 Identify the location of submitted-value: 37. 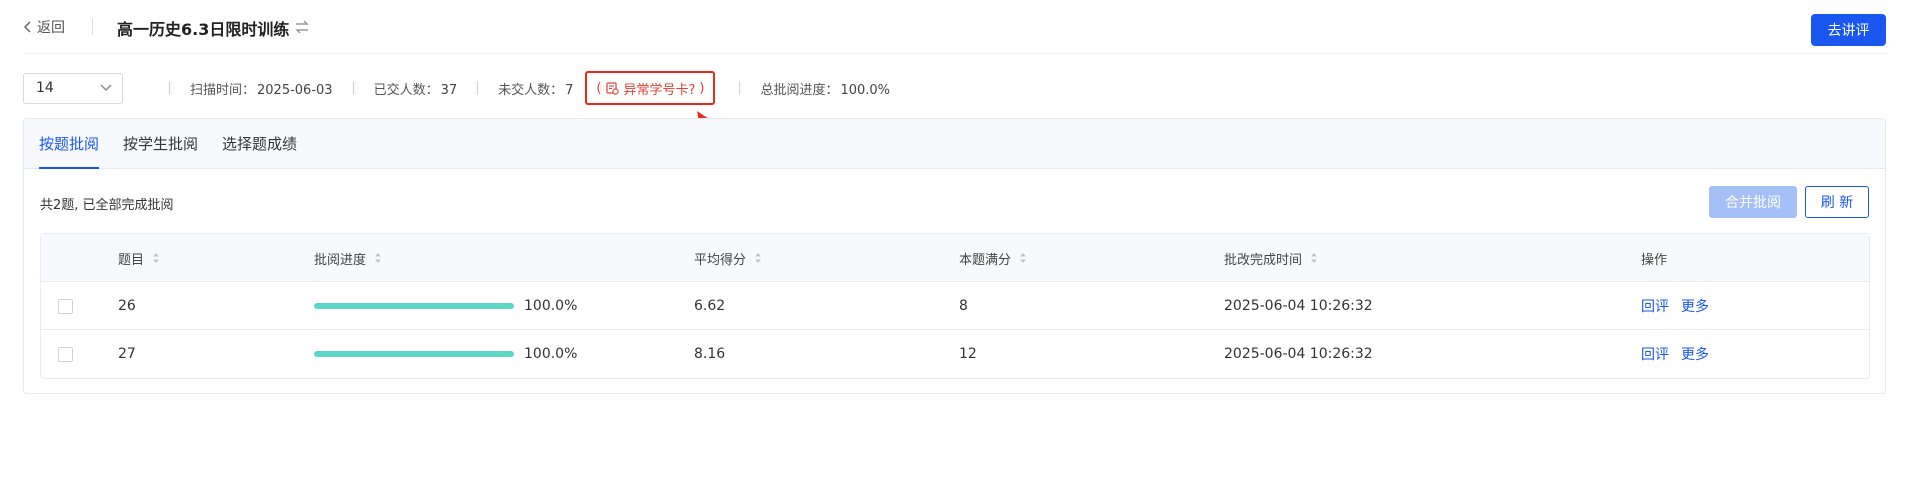
(449, 90).